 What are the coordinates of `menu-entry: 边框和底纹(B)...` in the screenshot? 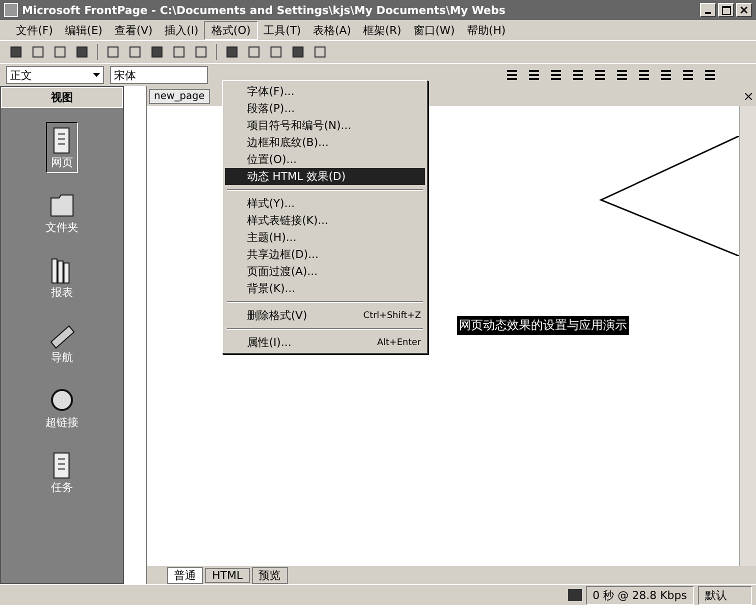 It's located at (325, 142).